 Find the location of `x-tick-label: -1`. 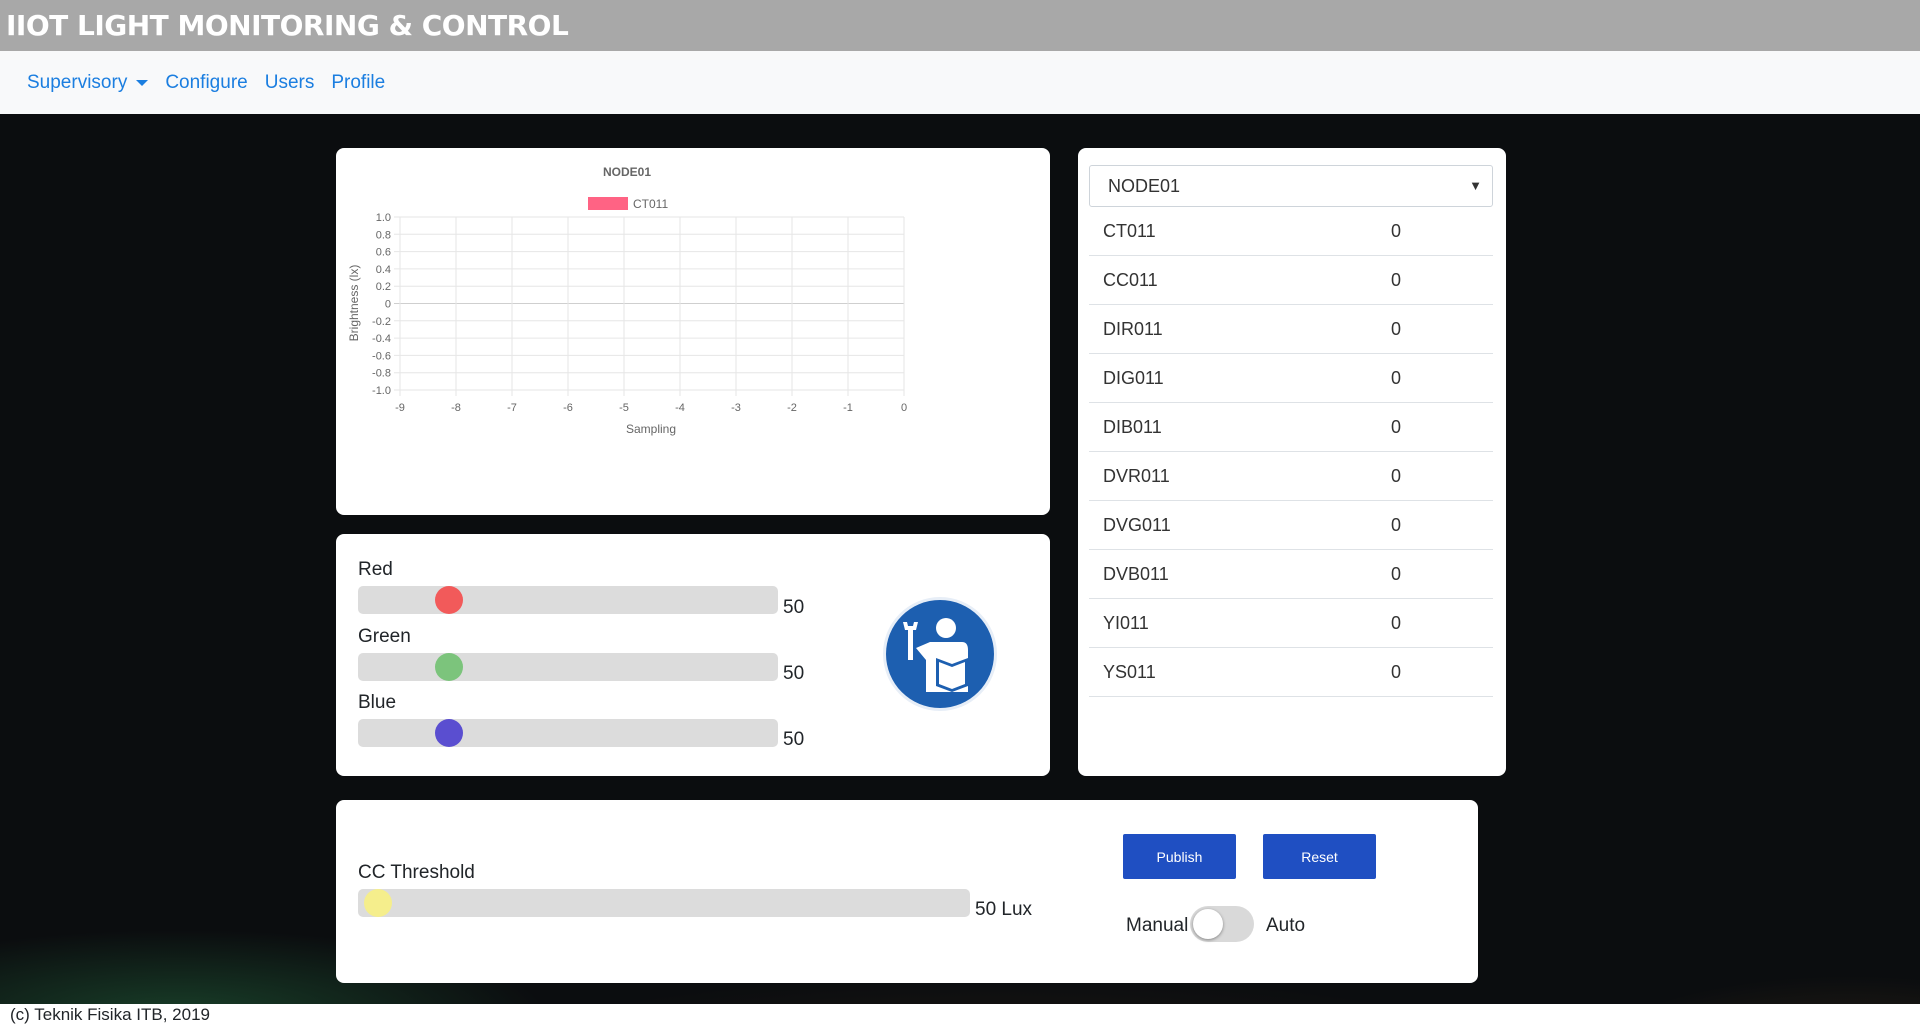

x-tick-label: -1 is located at coordinates (848, 408).